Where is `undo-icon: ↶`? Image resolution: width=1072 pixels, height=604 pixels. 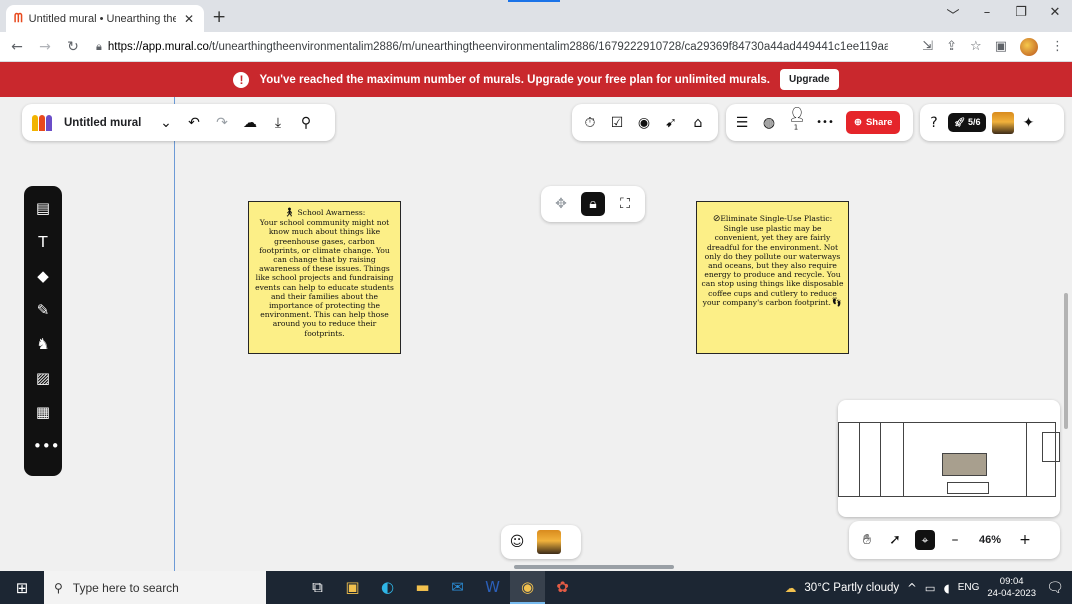
undo-icon: ↶ is located at coordinates (194, 123).